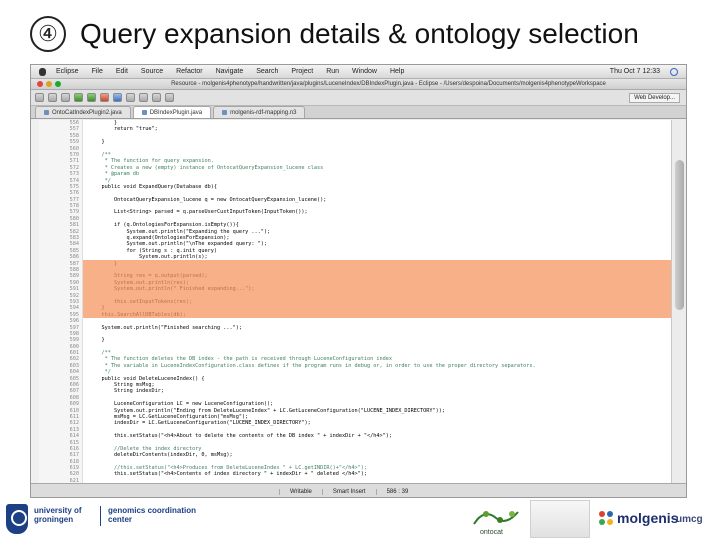  What do you see at coordinates (397, 491) in the screenshot?
I see `status-cursor-position: 586 : 39` at bounding box center [397, 491].